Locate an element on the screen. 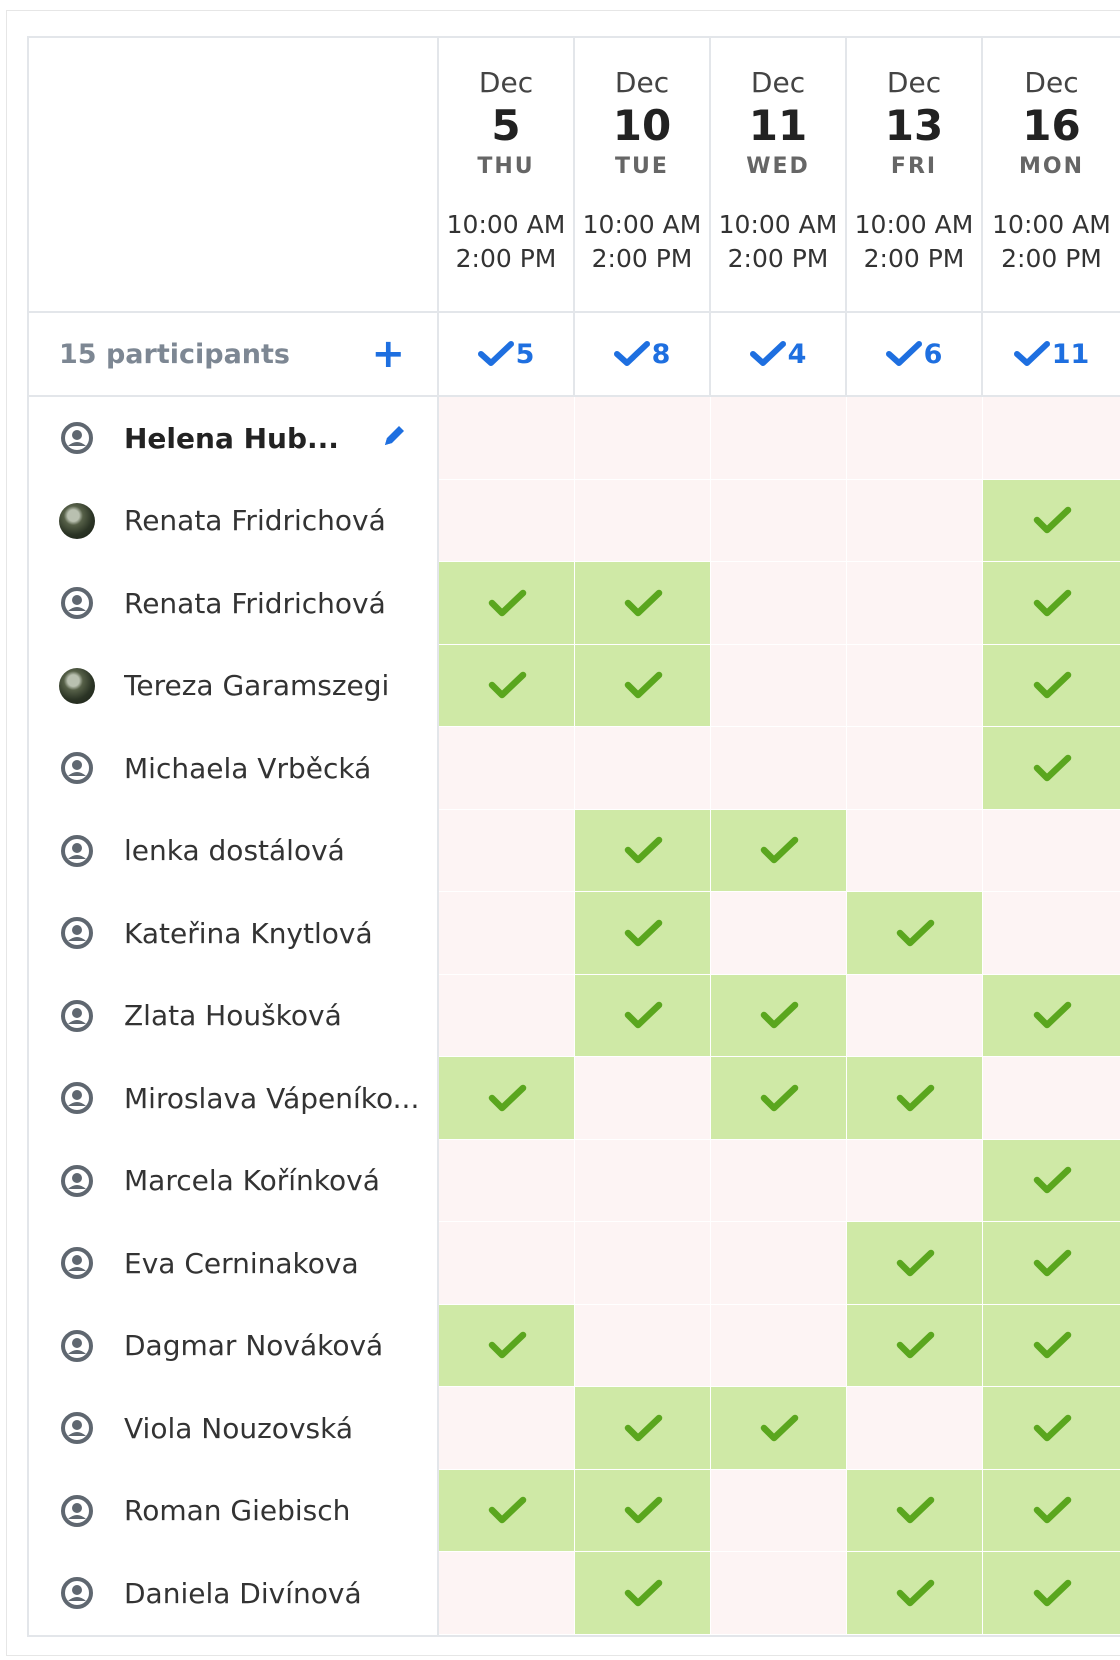 Image resolution: width=1120 pixels, height=1660 pixels. date-day: 13 is located at coordinates (914, 125).